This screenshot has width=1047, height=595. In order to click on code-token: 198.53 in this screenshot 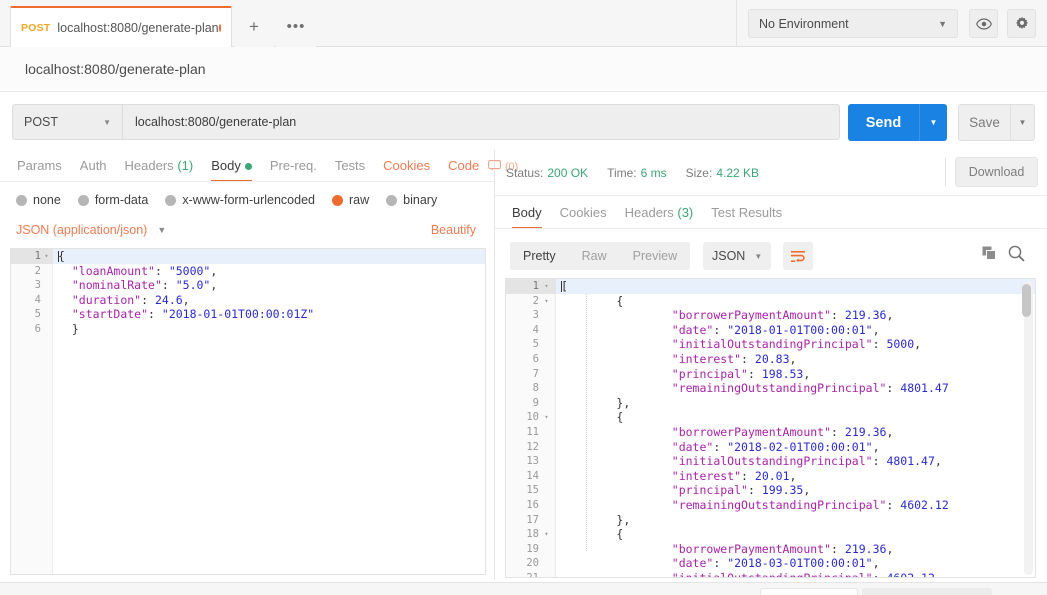, I will do `click(782, 373)`.